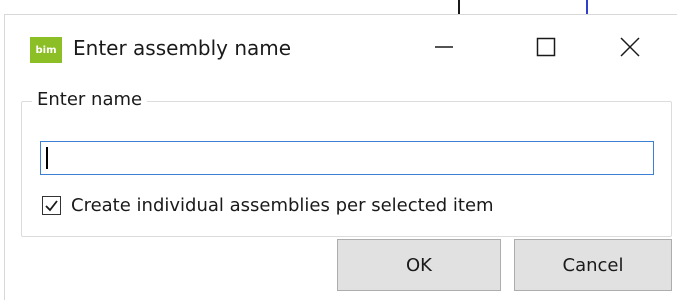 The width and height of the screenshot is (677, 300). What do you see at coordinates (182, 48) in the screenshot?
I see `window-title: Enter assembly name` at bounding box center [182, 48].